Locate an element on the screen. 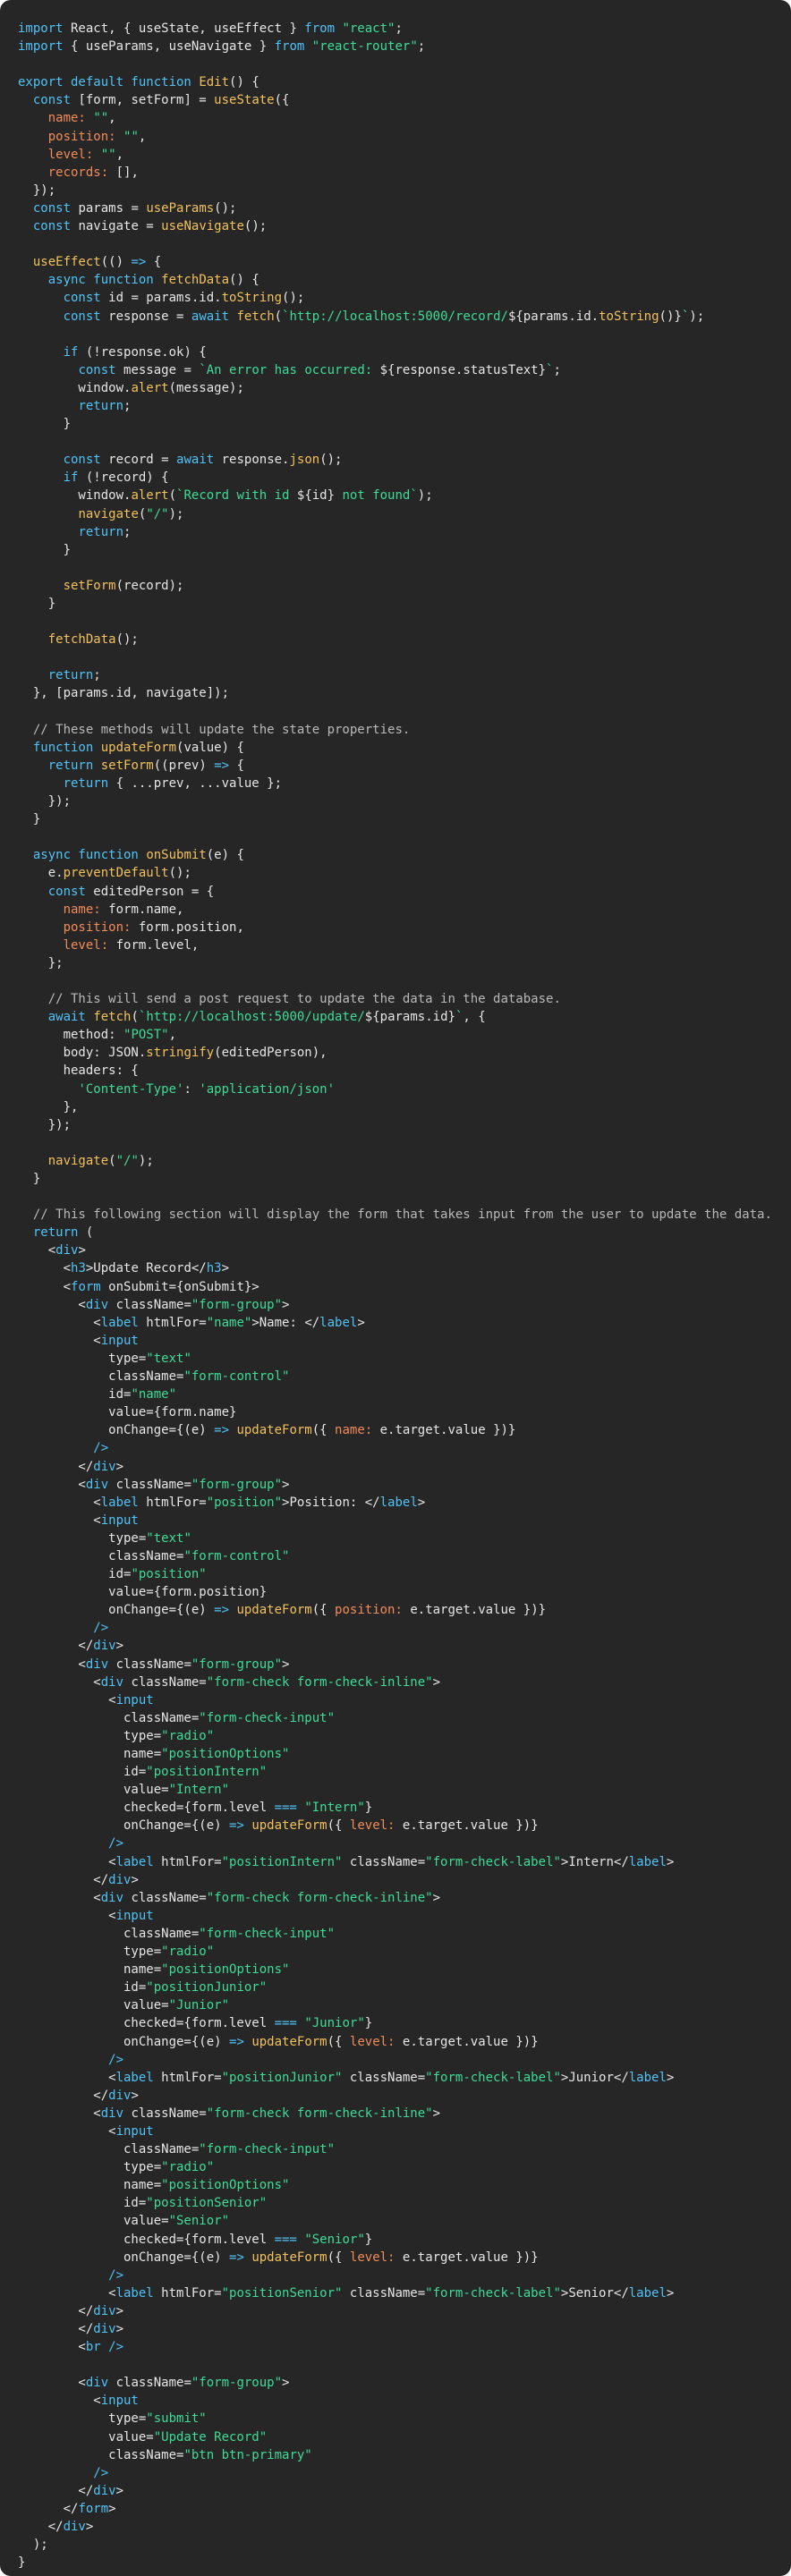  code-token: >Name: </ is located at coordinates (286, 1322).